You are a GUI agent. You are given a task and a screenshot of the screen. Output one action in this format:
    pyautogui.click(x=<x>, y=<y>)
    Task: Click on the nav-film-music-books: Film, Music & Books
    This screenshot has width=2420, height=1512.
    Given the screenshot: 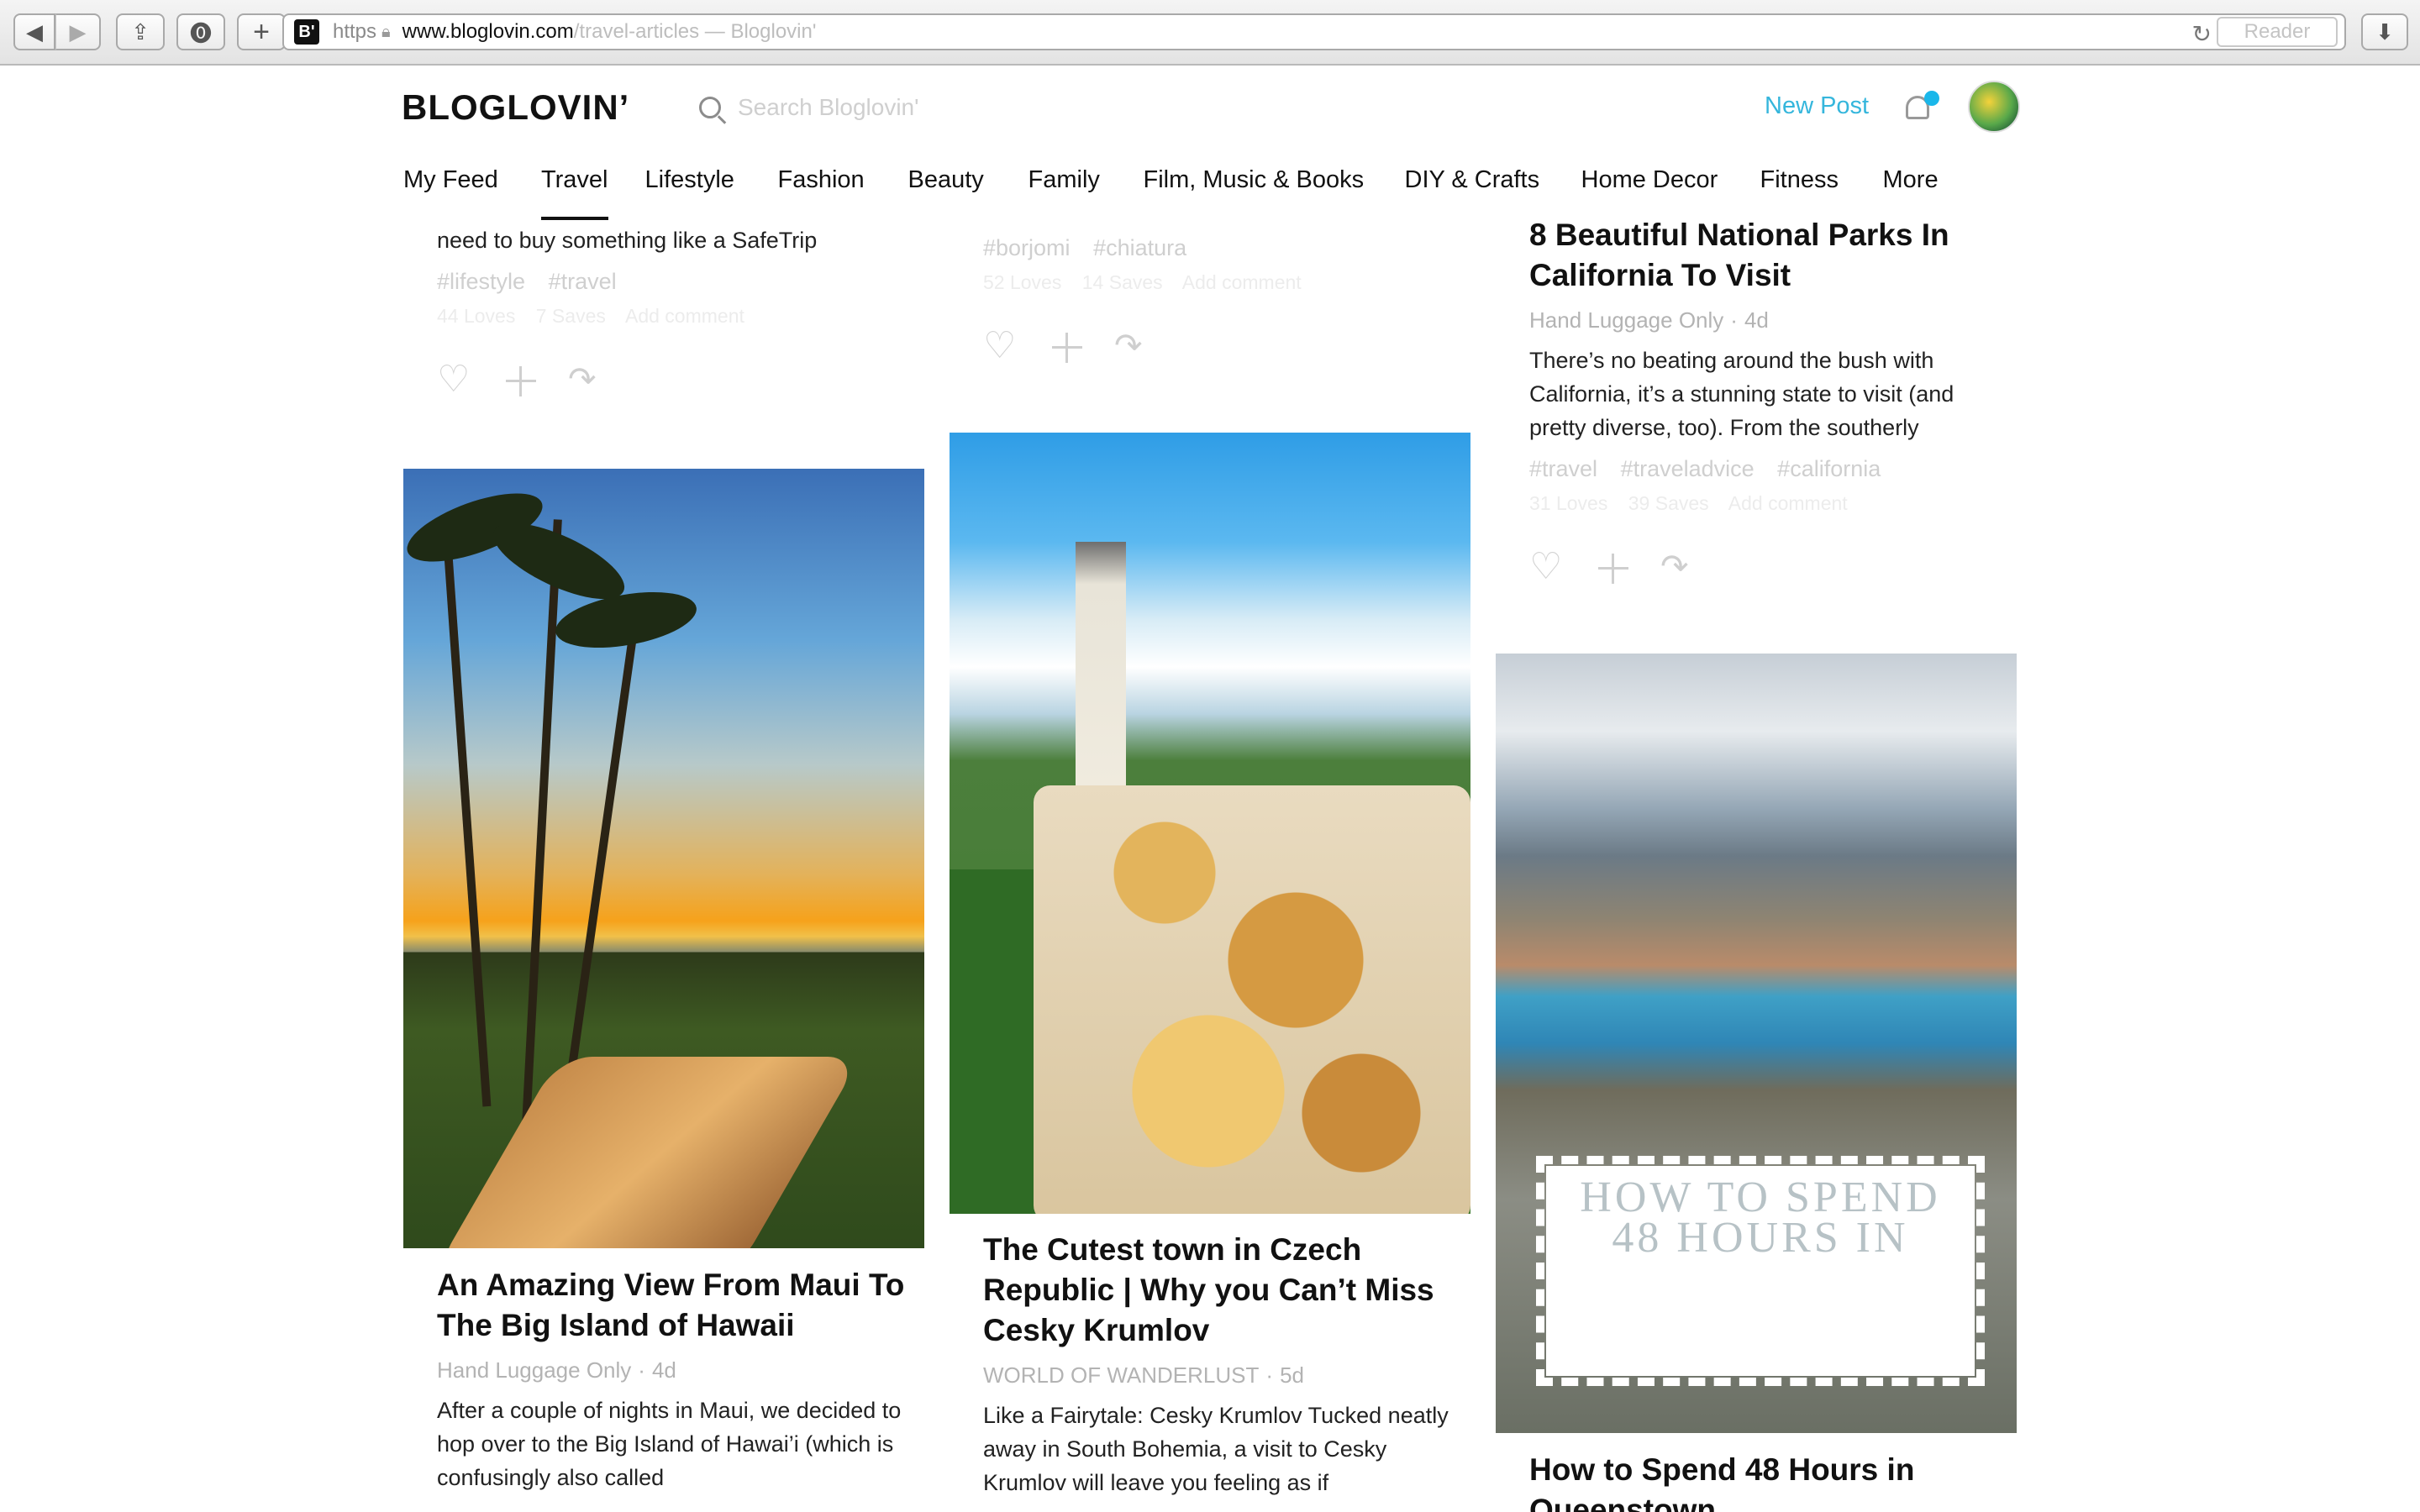 What is the action you would take?
    pyautogui.click(x=1274, y=193)
    